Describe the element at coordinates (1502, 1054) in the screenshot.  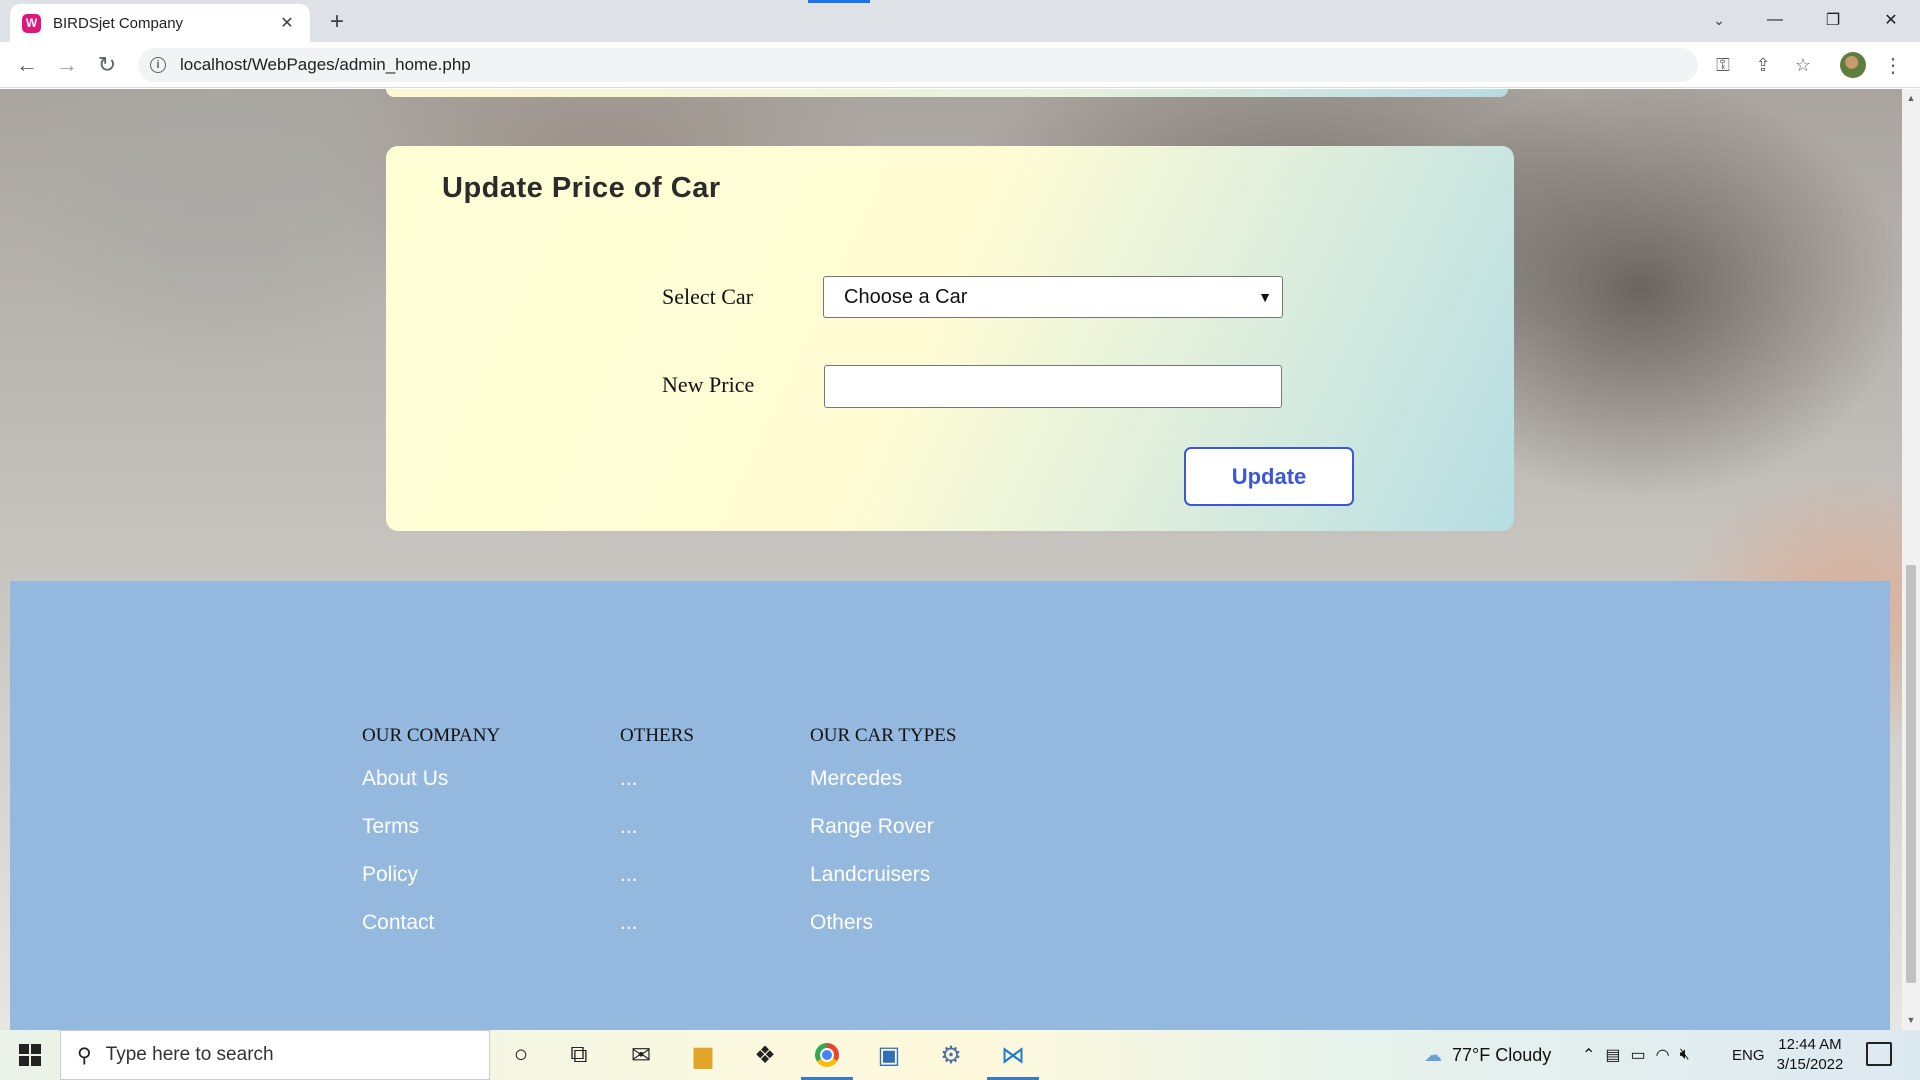
I see `weather-text: 77°F Cloudy` at that location.